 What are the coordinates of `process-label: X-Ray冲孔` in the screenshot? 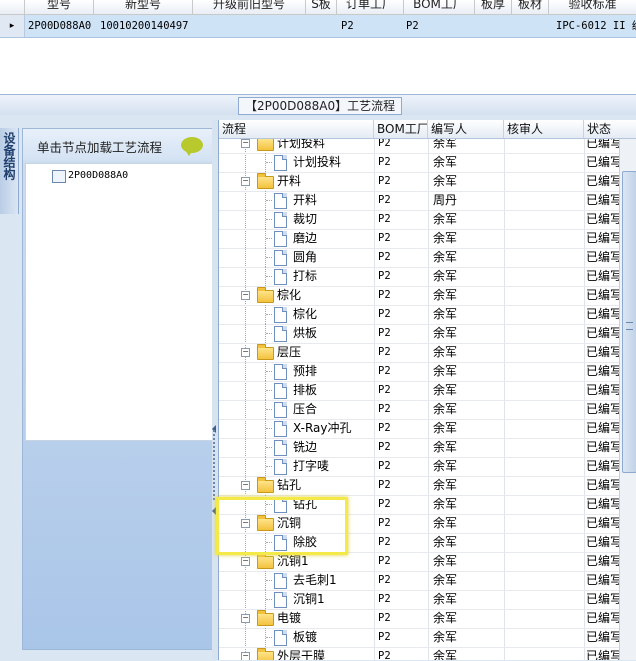 It's located at (322, 428).